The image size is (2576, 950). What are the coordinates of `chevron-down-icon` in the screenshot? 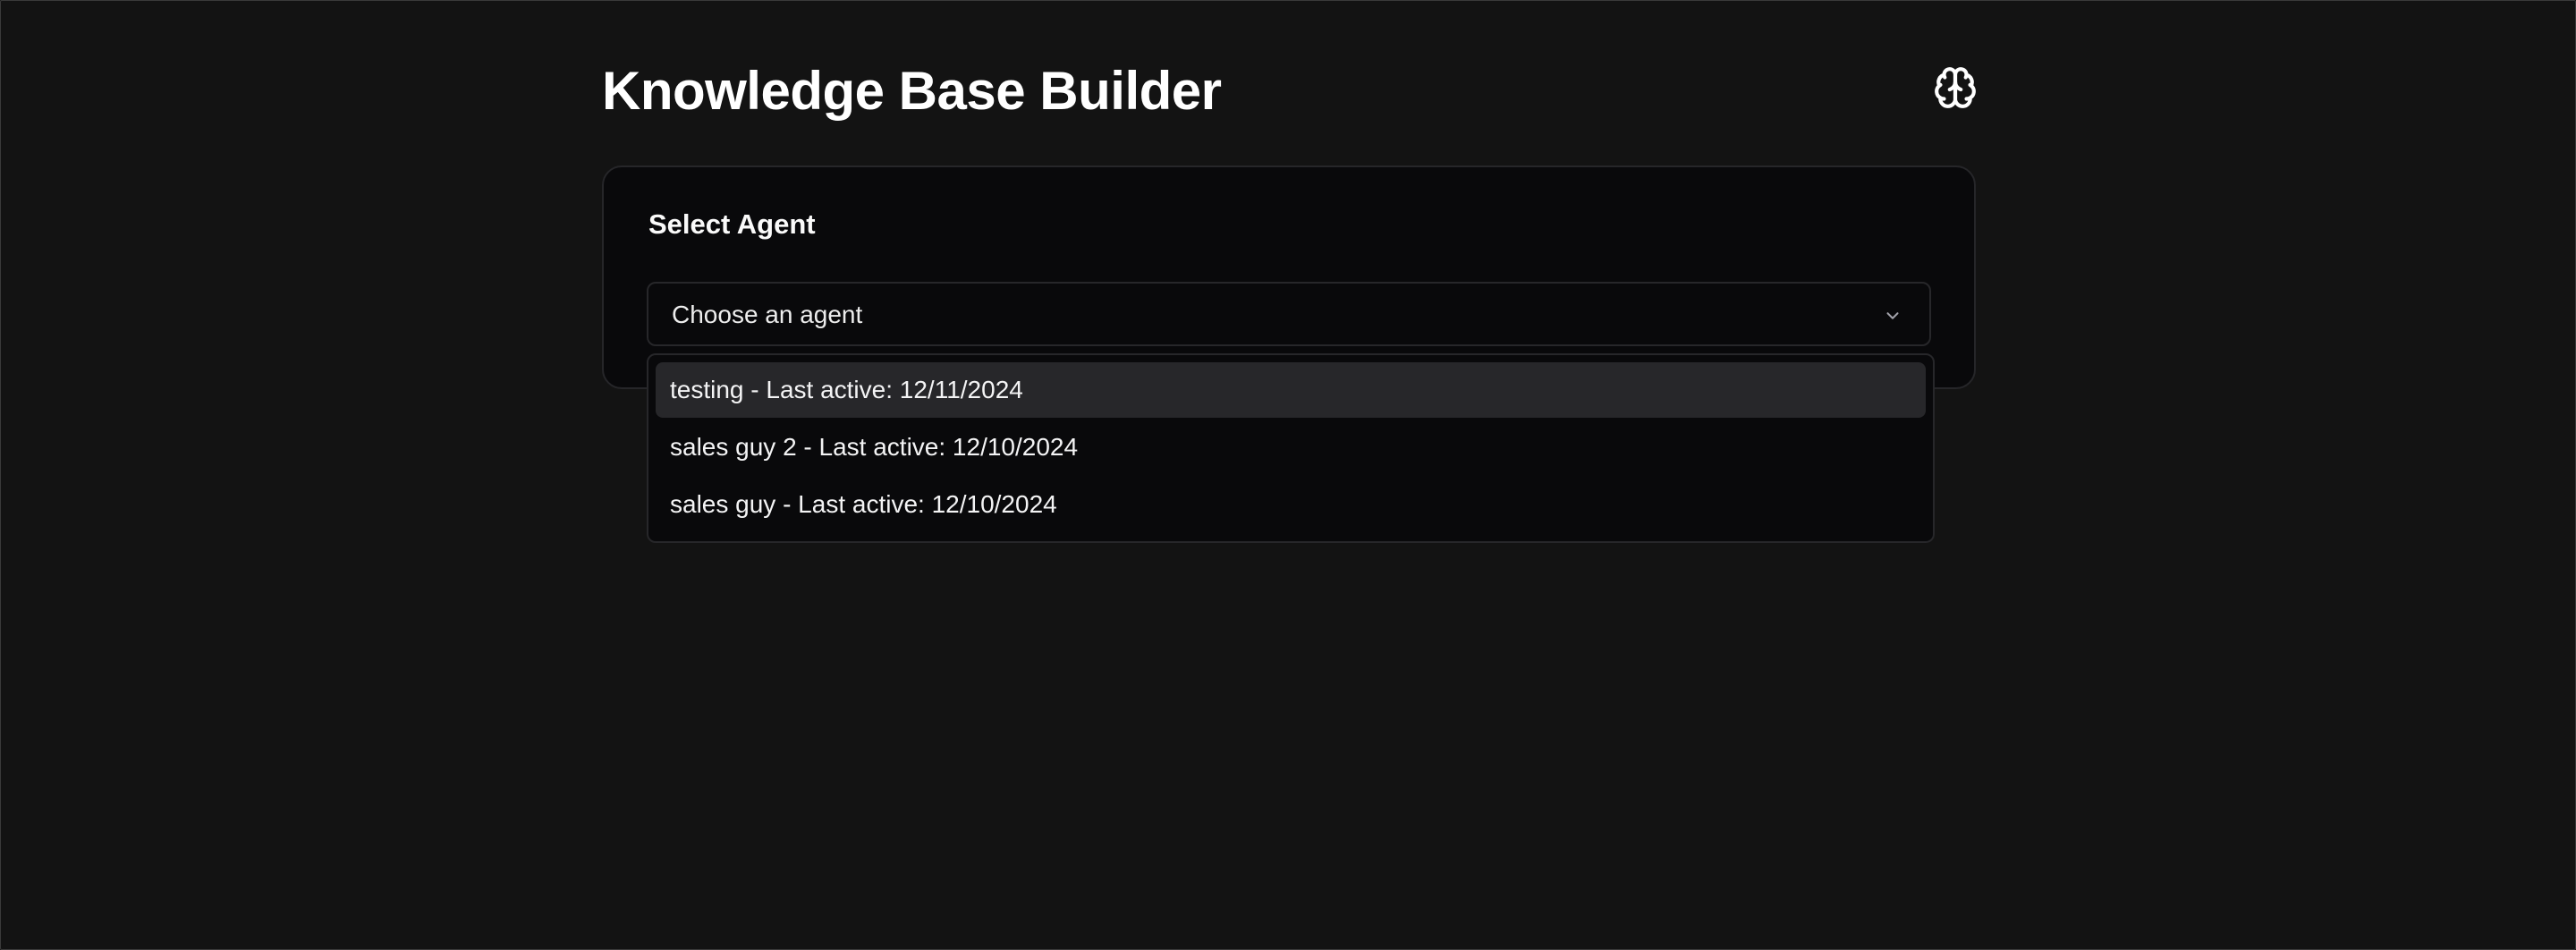 It's located at (1892, 315).